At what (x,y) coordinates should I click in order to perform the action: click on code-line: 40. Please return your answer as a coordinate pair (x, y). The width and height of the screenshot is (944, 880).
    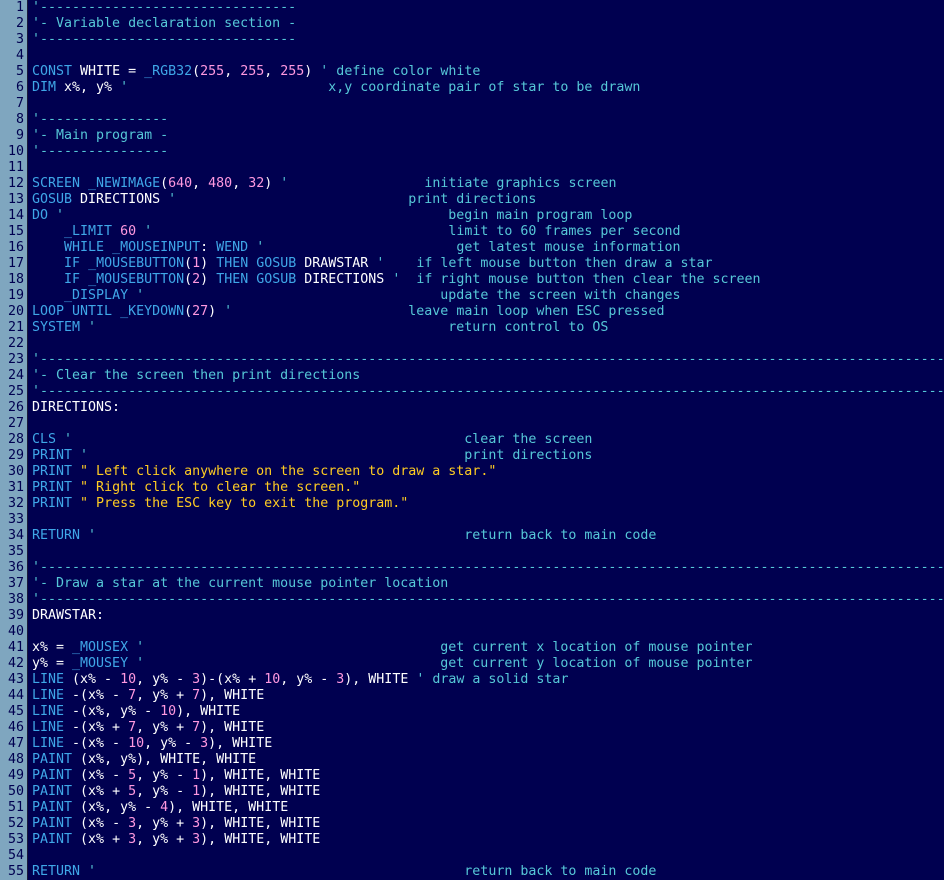
    Looking at the image, I should click on (472, 632).